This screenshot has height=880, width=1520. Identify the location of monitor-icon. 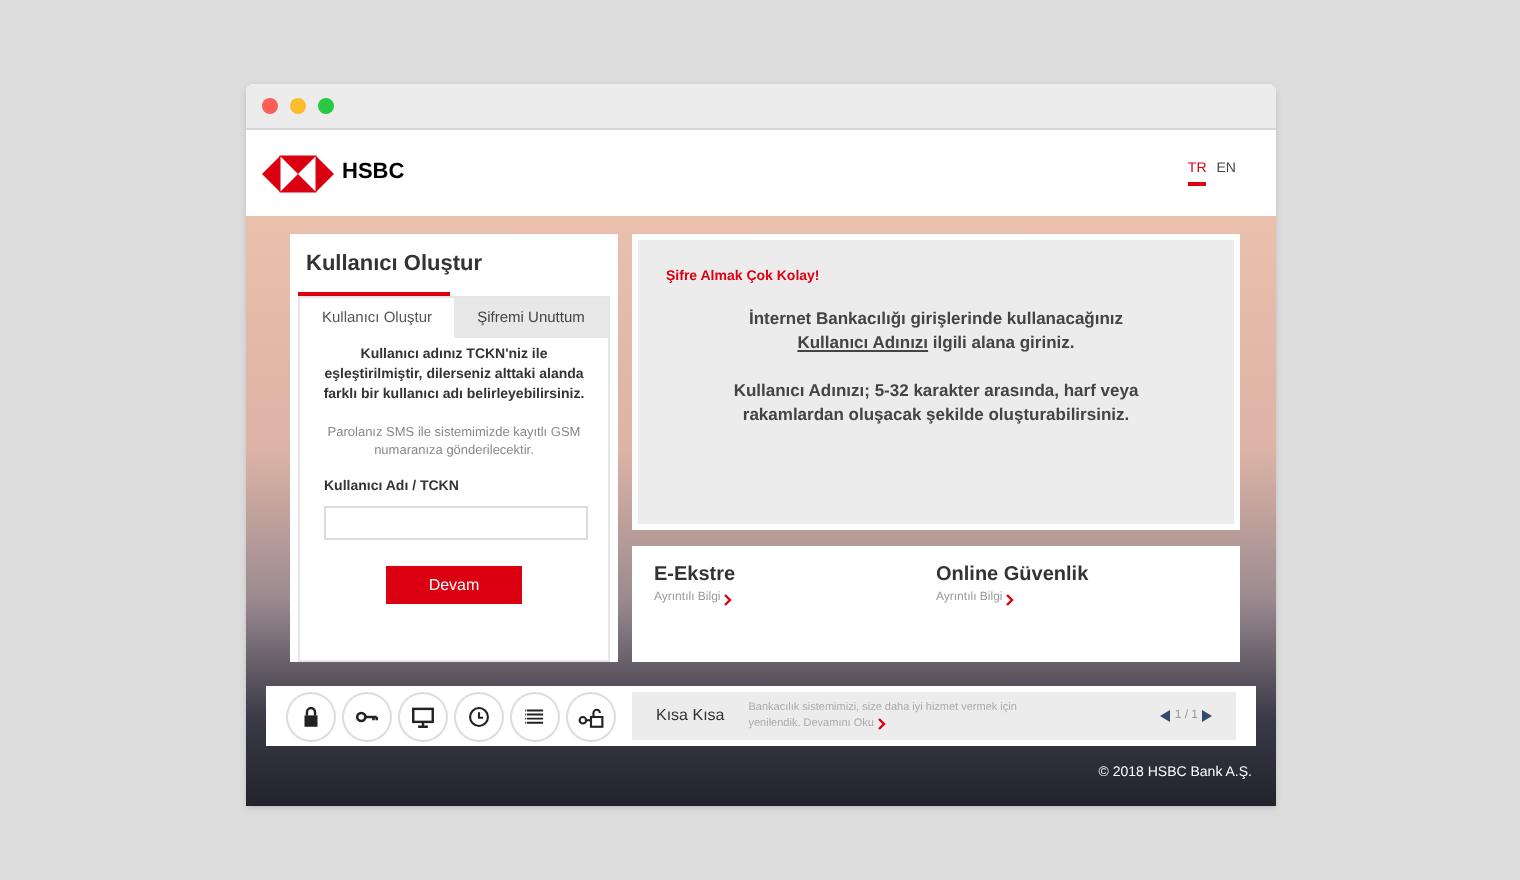
(423, 716).